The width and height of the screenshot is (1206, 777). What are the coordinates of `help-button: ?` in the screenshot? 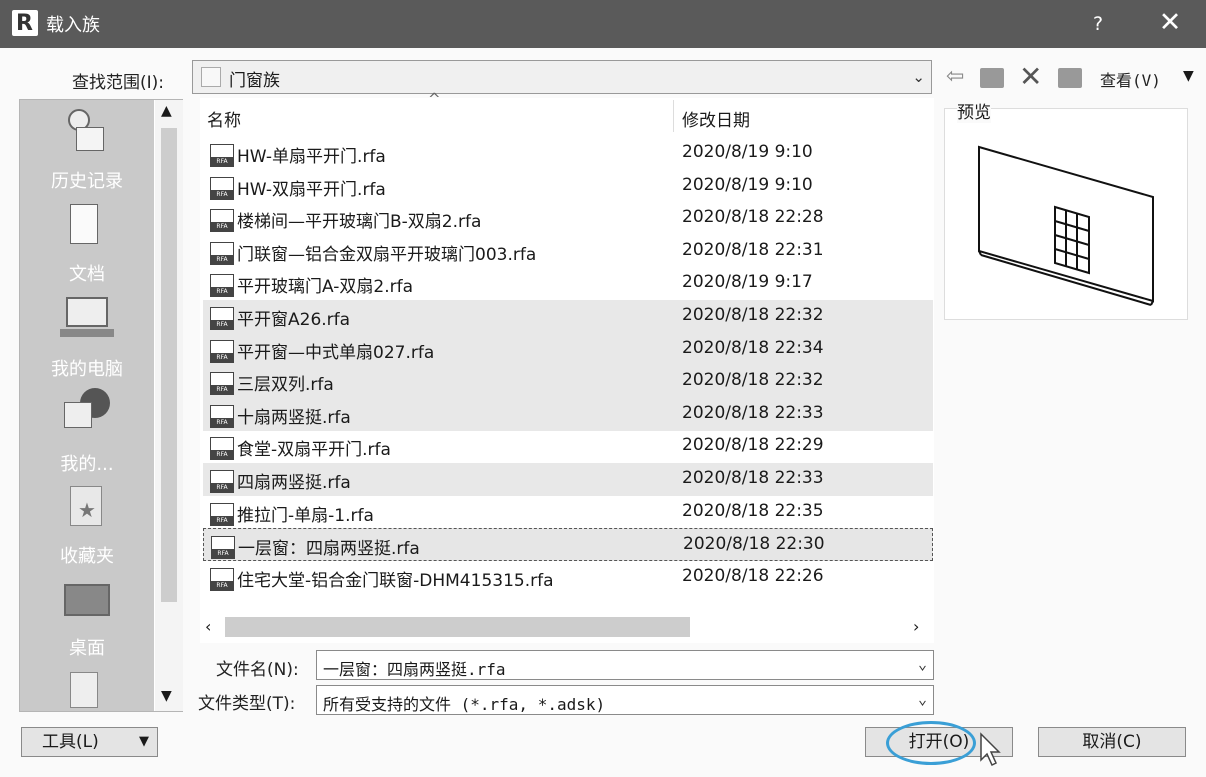 It's located at (1098, 24).